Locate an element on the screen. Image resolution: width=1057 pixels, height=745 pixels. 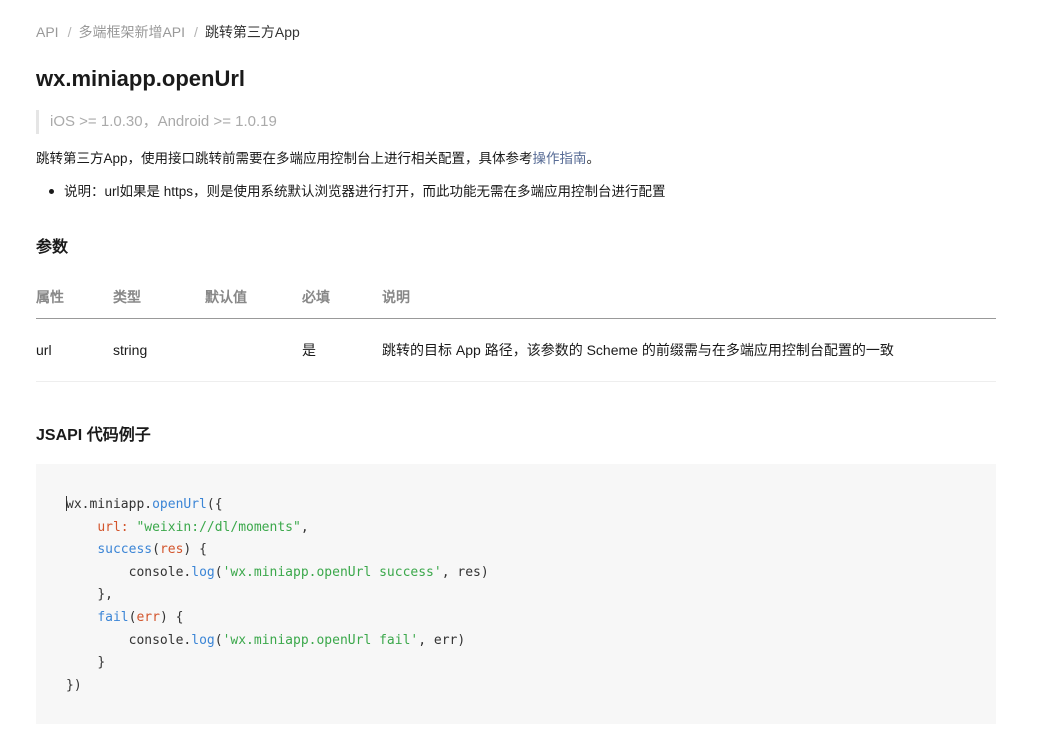
column-header-property: 属性 is located at coordinates (74, 297).